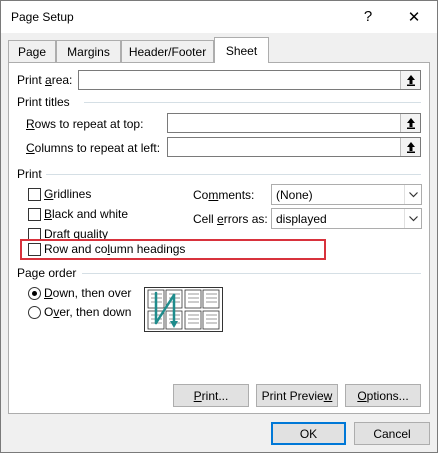 The width and height of the screenshot is (438, 453). What do you see at coordinates (88, 293) in the screenshot?
I see `down-then-over-label: Down, then over` at bounding box center [88, 293].